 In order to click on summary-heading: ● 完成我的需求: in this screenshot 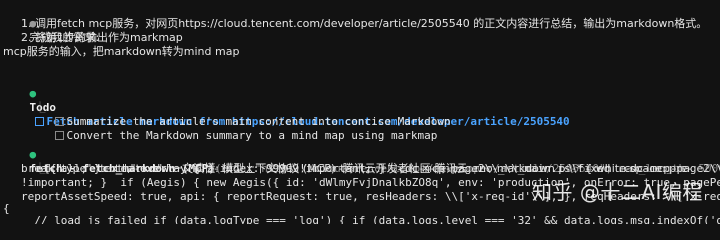, I will do `click(51, 23)`.